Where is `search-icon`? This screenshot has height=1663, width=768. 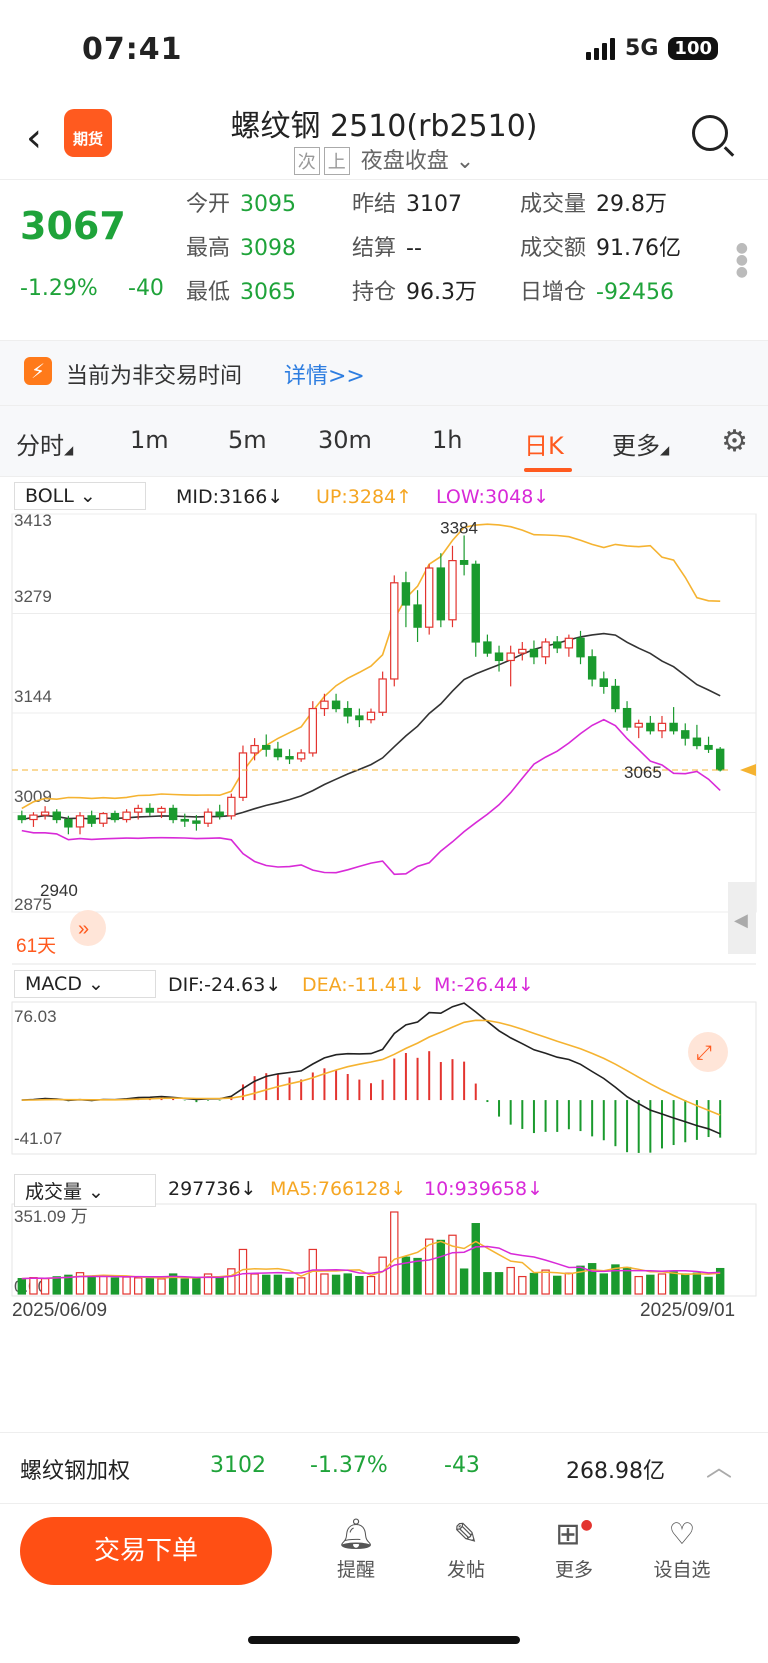
search-icon is located at coordinates (710, 133).